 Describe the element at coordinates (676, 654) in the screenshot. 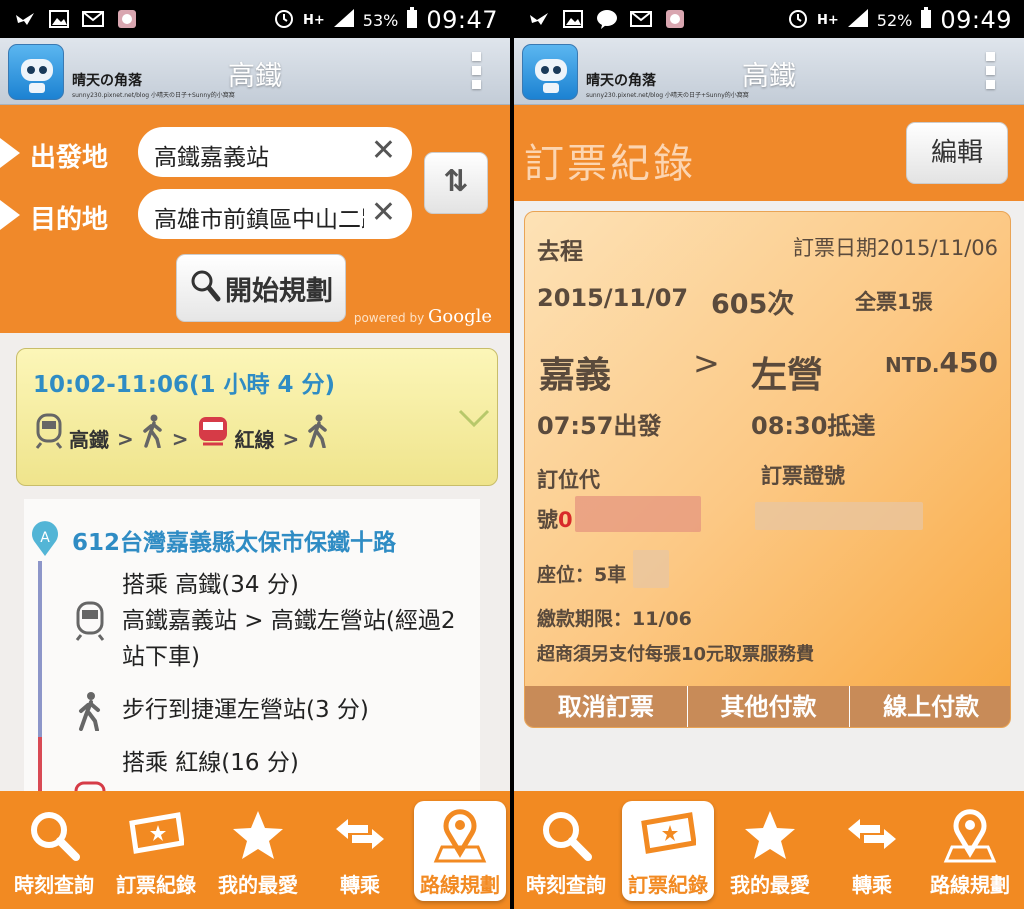

I see `convenience-store-notice: 超商須另支付每張10元取票服務費` at that location.